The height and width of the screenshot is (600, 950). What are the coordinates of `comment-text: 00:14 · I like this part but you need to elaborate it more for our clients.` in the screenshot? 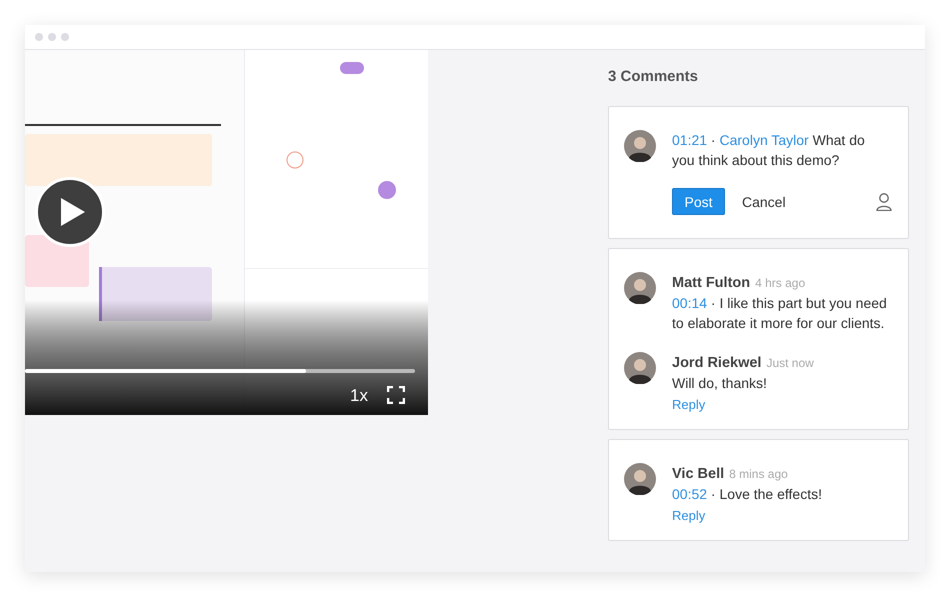 It's located at (780, 313).